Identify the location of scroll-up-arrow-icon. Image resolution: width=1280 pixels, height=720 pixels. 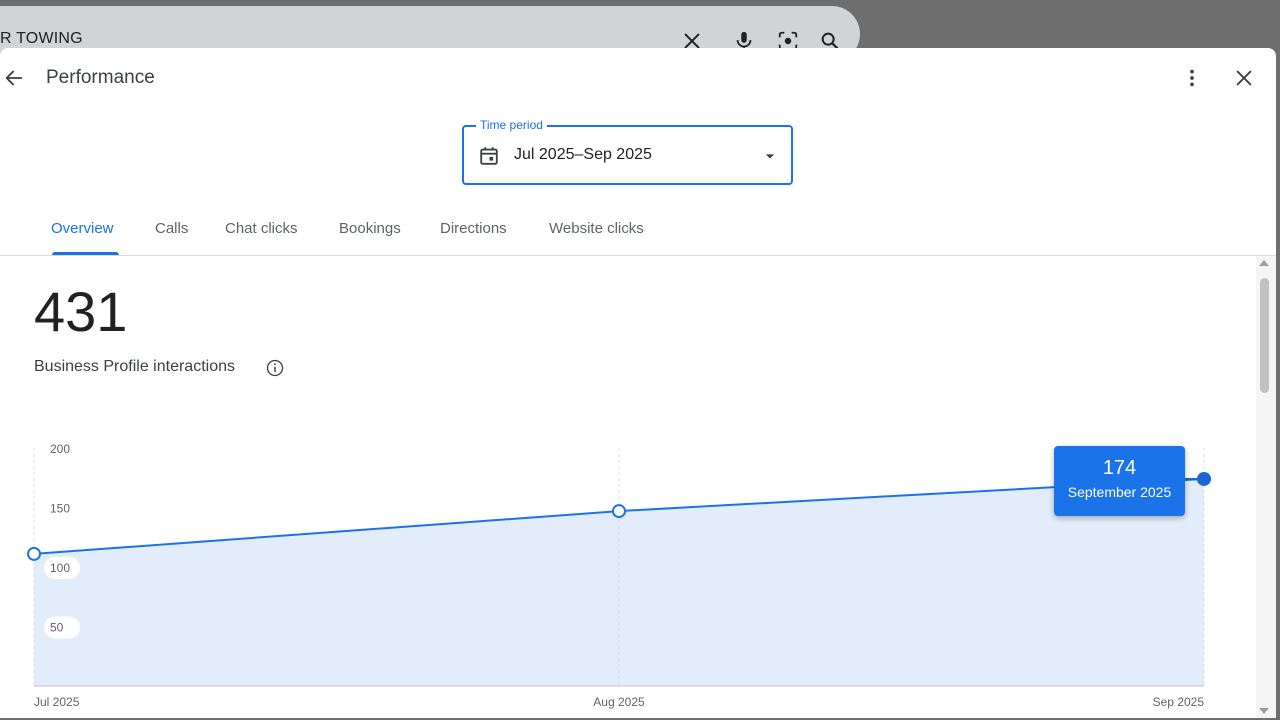
(1264, 263).